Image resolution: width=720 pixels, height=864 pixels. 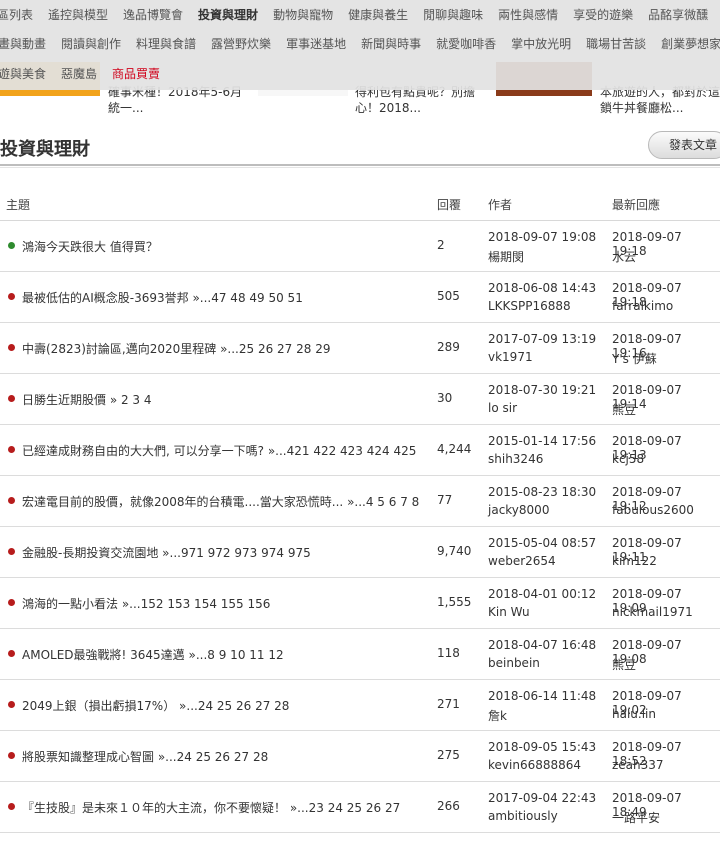 What do you see at coordinates (245, 298) in the screenshot?
I see `topic-page-links: »...47 48 49 50 51` at bounding box center [245, 298].